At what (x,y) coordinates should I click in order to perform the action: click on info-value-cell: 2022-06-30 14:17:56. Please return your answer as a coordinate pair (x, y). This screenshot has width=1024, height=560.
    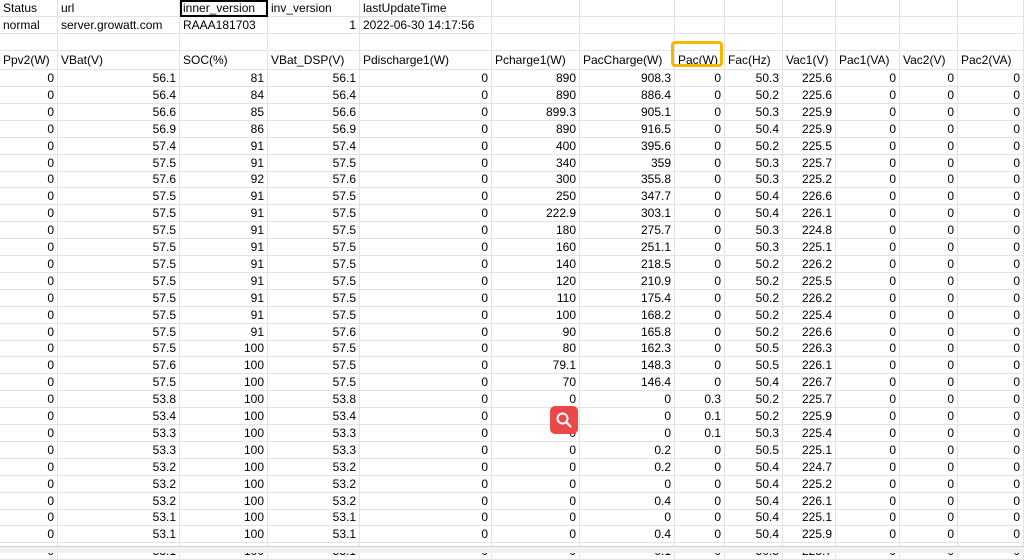
    Looking at the image, I should click on (426, 25).